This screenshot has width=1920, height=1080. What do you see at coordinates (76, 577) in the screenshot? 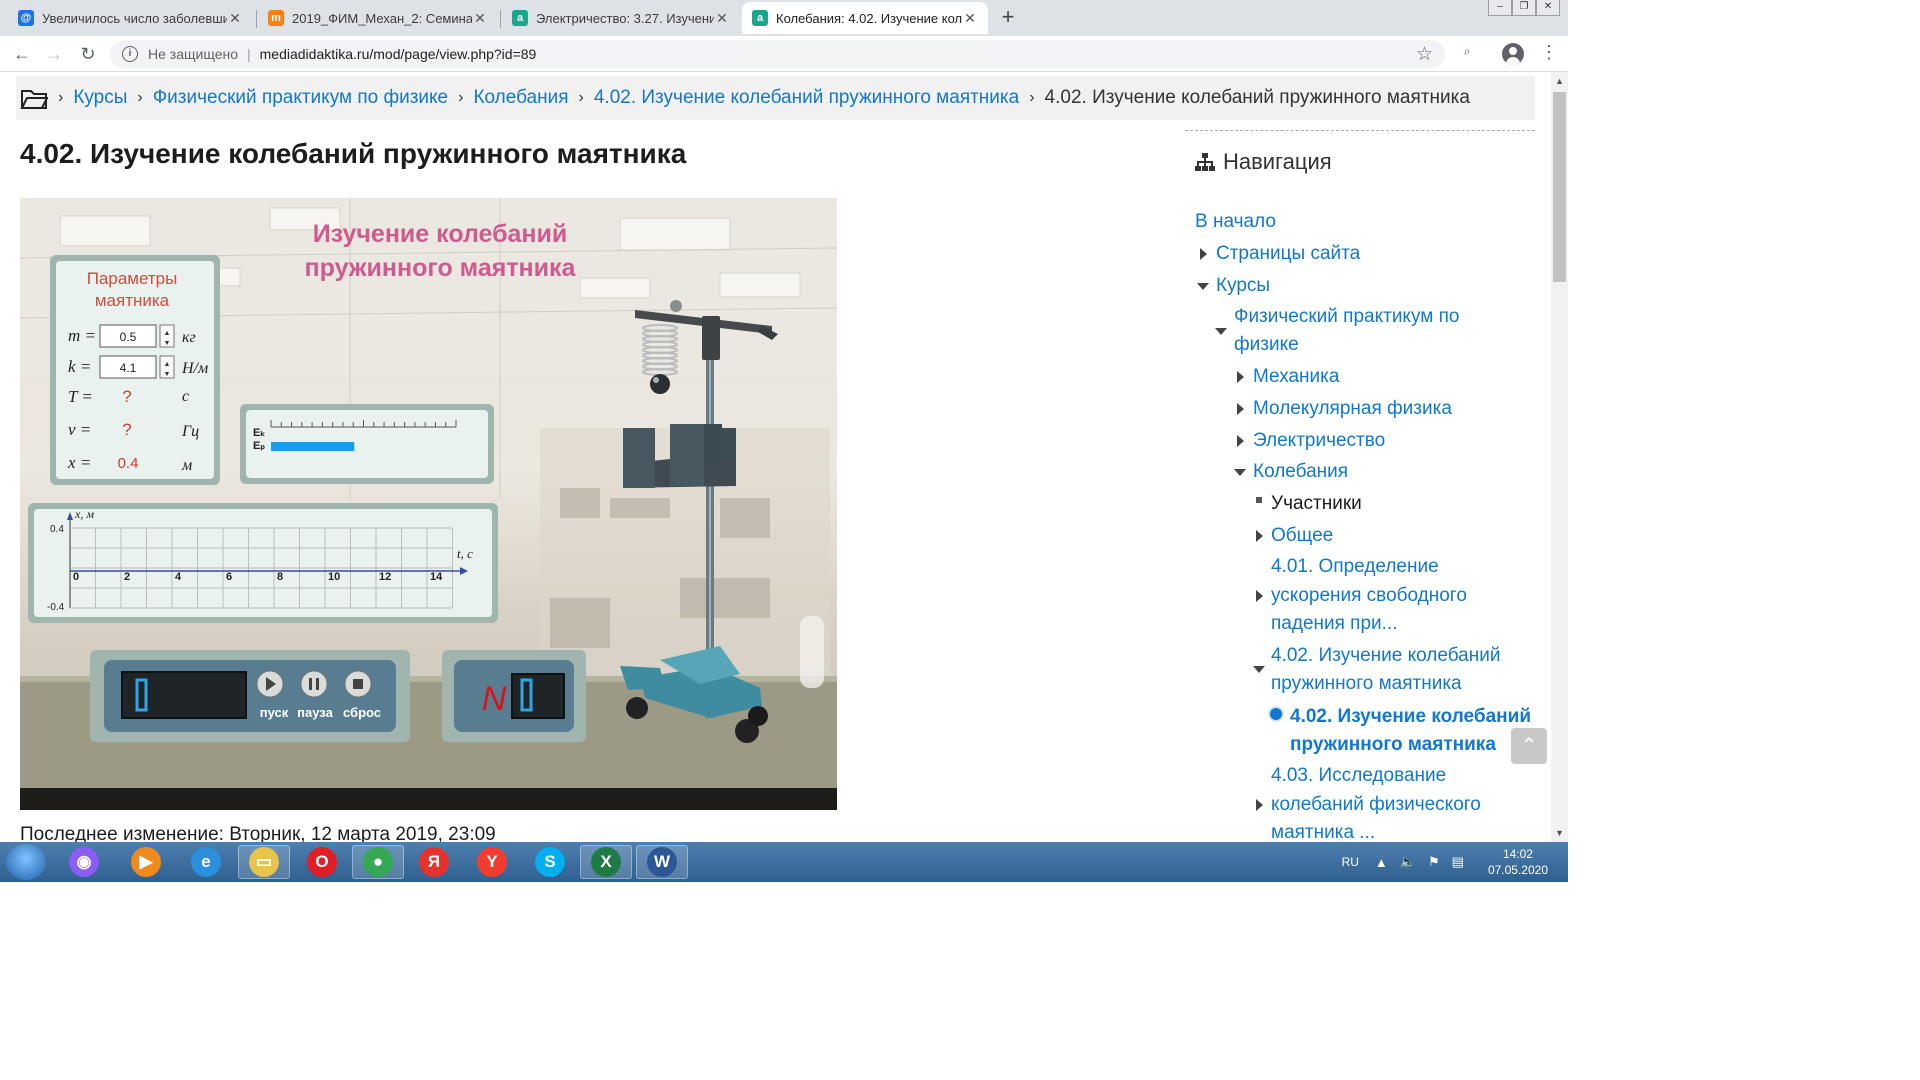
I see `graph-x-tick-label: 0` at bounding box center [76, 577].